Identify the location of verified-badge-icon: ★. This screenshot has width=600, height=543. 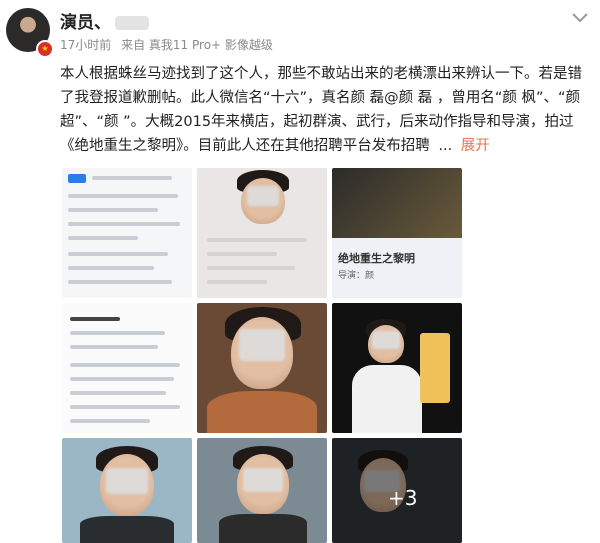
(45, 49).